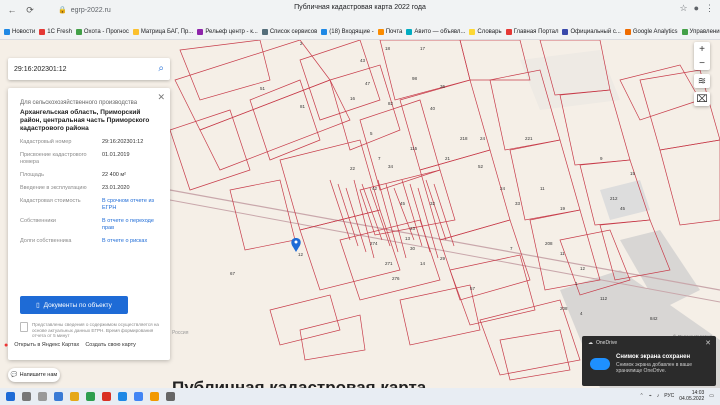 Image resolution: width=720 pixels, height=405 pixels. What do you see at coordinates (102, 32) in the screenshot?
I see `bookmark-item: Охота - Прогнос` at bounding box center [102, 32].